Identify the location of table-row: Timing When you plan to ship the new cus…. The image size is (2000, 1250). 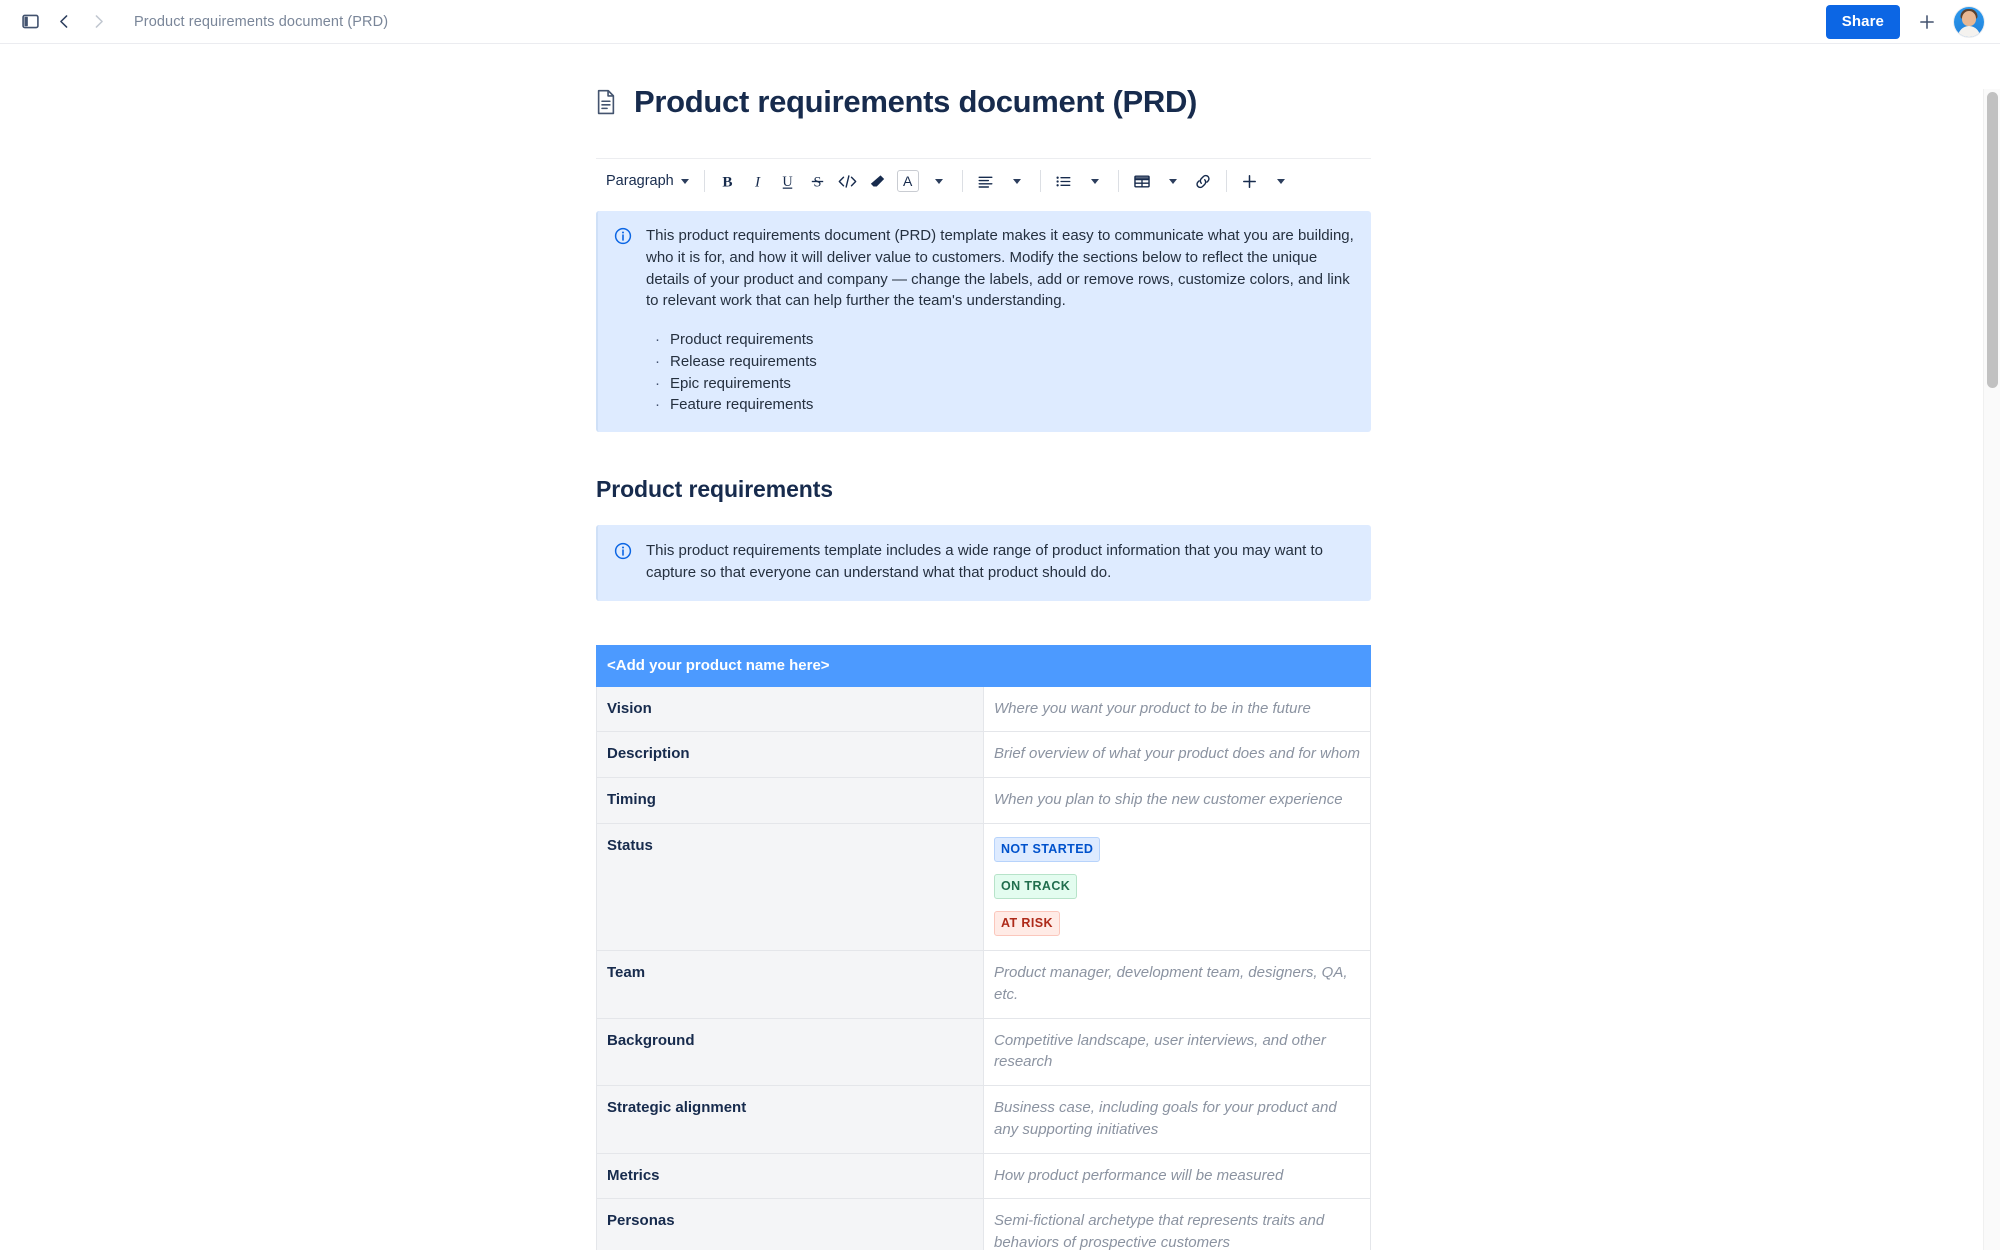
(983, 800).